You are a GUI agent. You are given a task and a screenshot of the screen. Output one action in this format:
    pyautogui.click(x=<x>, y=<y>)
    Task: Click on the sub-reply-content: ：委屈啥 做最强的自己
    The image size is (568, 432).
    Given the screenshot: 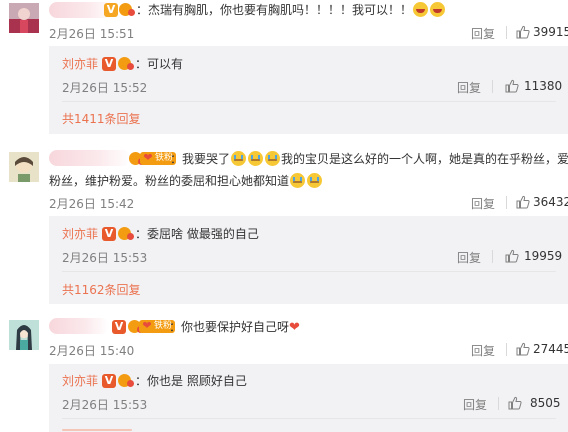 What is the action you would take?
    pyautogui.click(x=197, y=234)
    